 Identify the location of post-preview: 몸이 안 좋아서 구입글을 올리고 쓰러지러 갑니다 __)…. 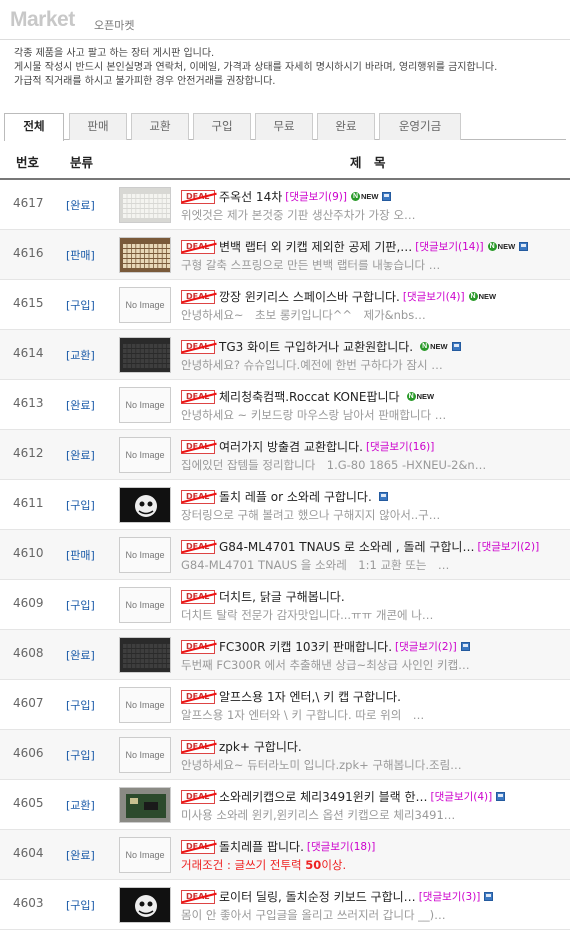
(374, 915).